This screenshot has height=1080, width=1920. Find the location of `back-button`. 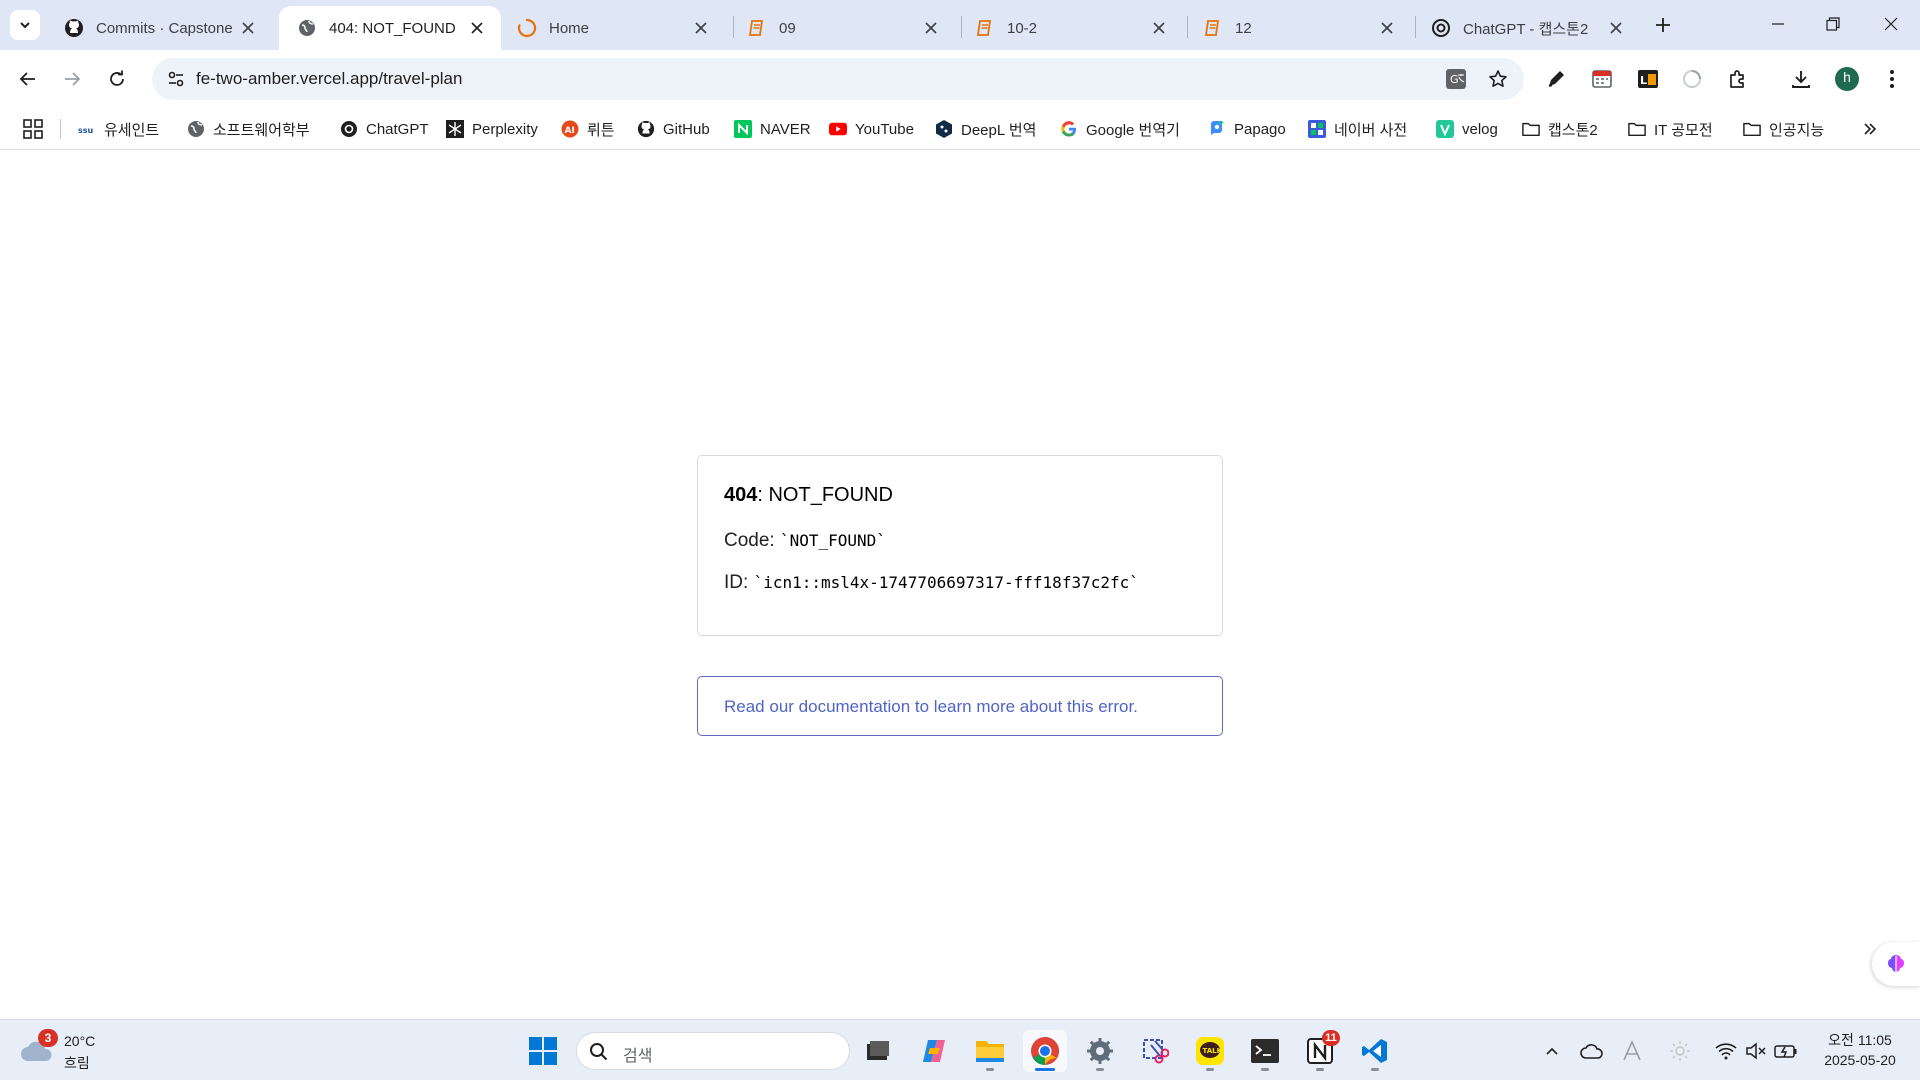

back-button is located at coordinates (28, 79).